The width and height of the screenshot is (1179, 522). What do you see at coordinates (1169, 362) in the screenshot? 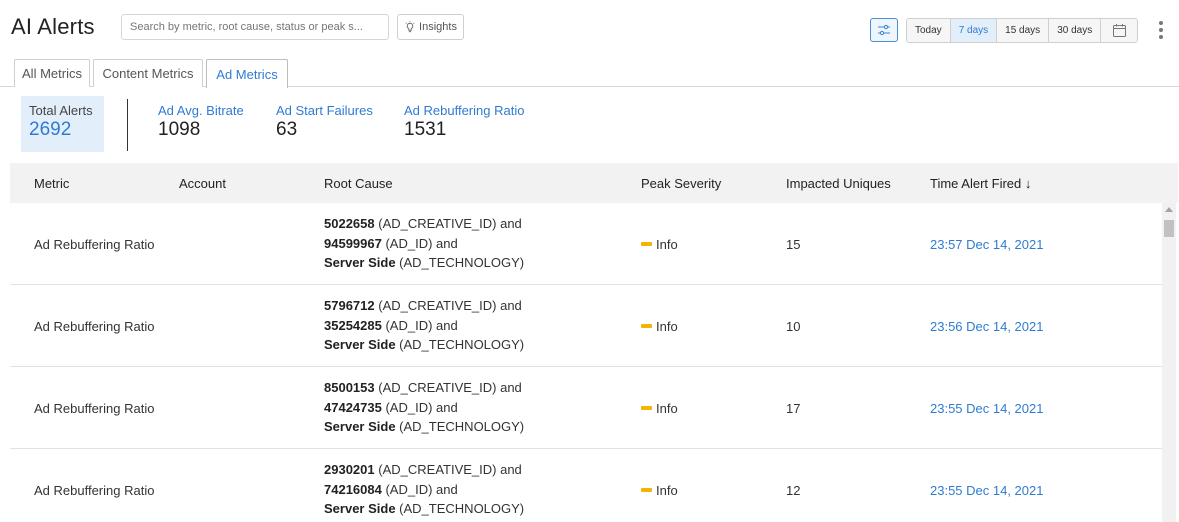
I see `table-scrollbar` at bounding box center [1169, 362].